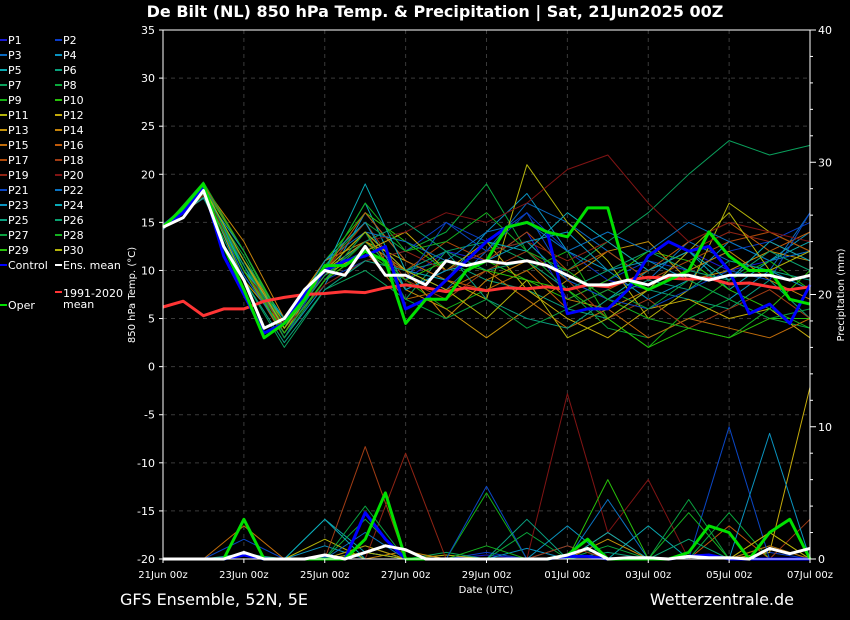 The width and height of the screenshot is (850, 620). I want to click on legend-item-p5: P5, so click(15, 70).